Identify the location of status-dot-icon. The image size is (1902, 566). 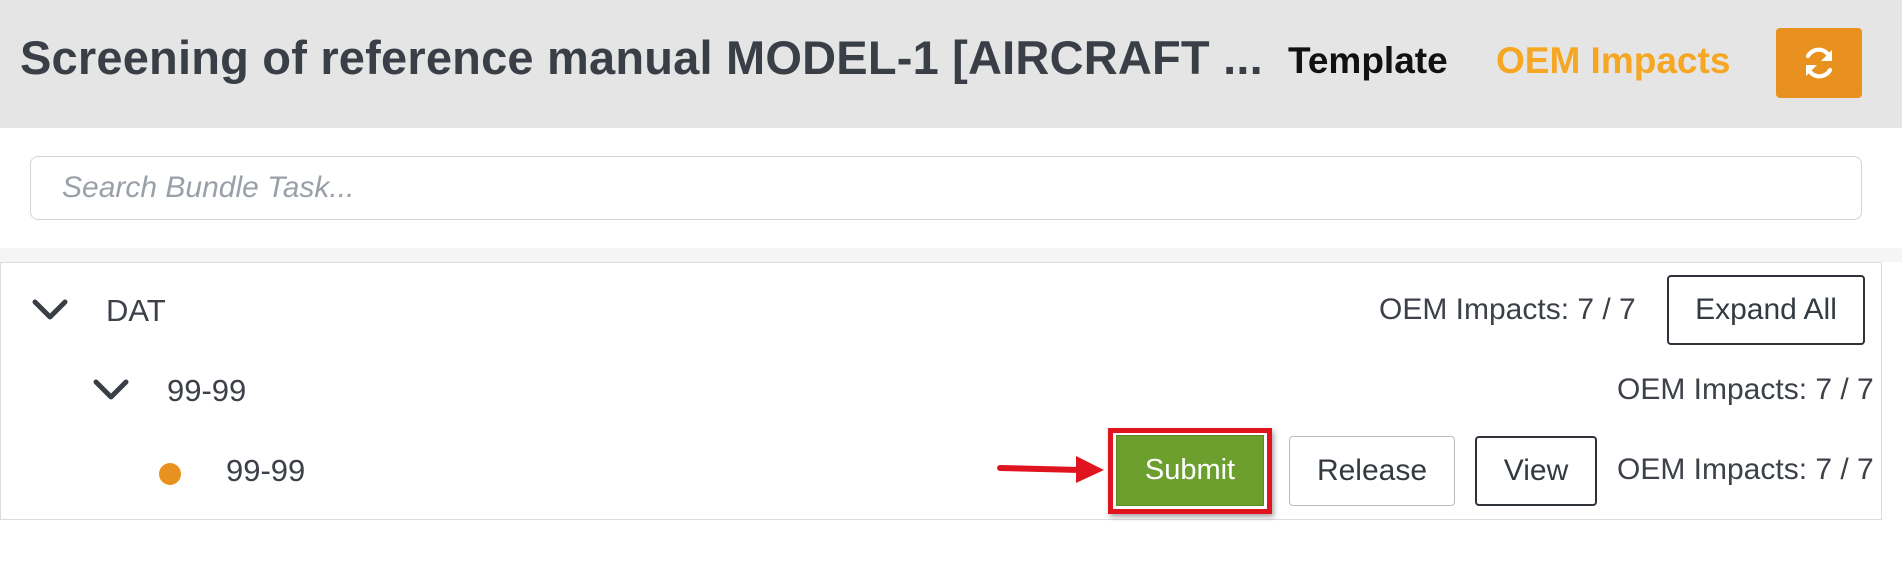
(170, 474).